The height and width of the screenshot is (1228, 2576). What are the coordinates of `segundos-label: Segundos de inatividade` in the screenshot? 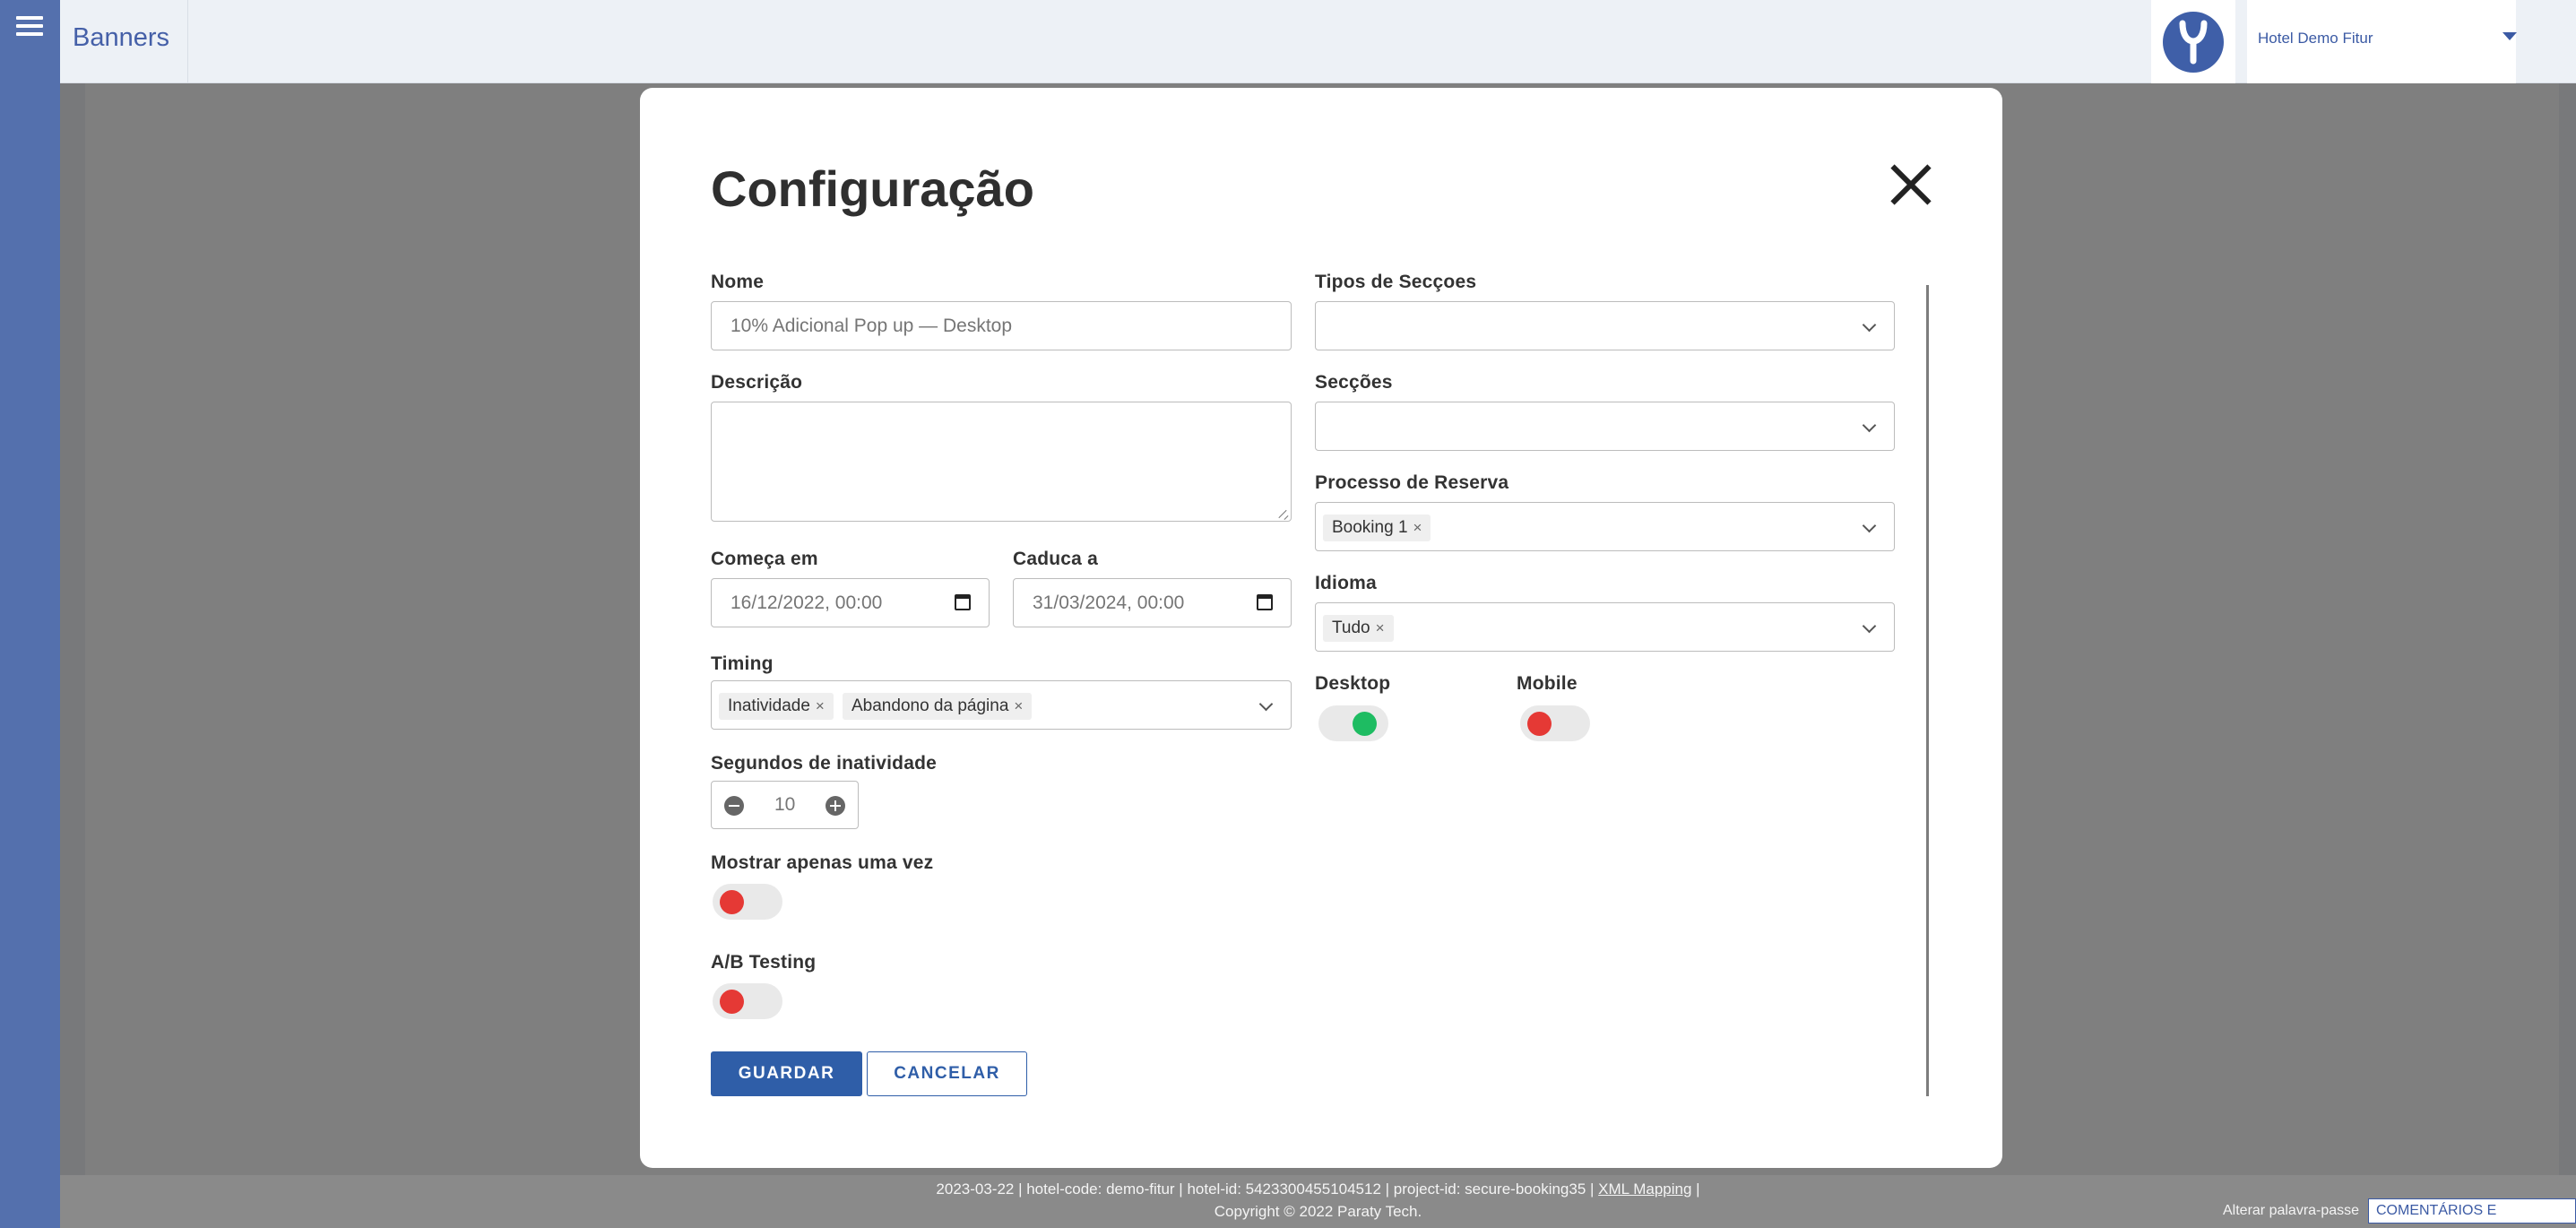 It's located at (824, 763).